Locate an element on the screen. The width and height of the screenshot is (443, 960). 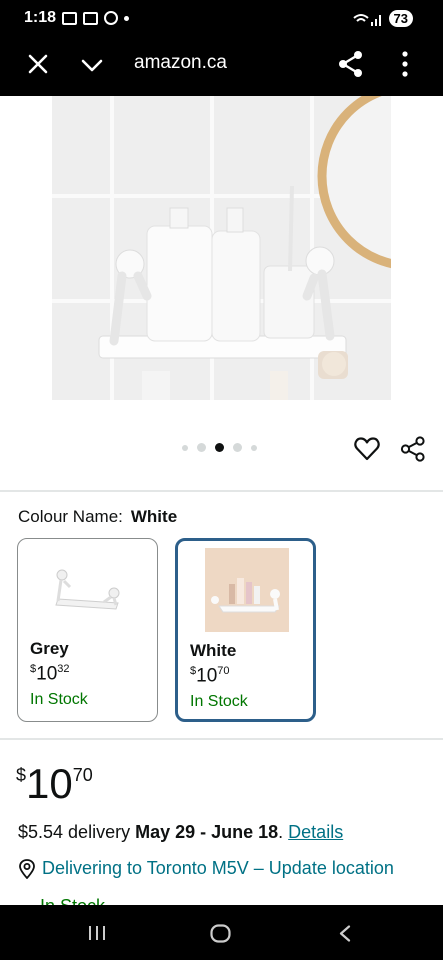
recent-apps-icon is located at coordinates (97, 933).